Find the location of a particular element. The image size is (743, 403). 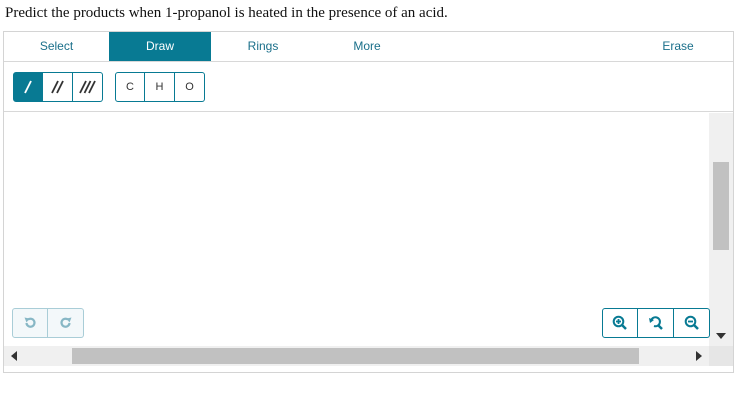

bond-tool-group is located at coordinates (58, 87).